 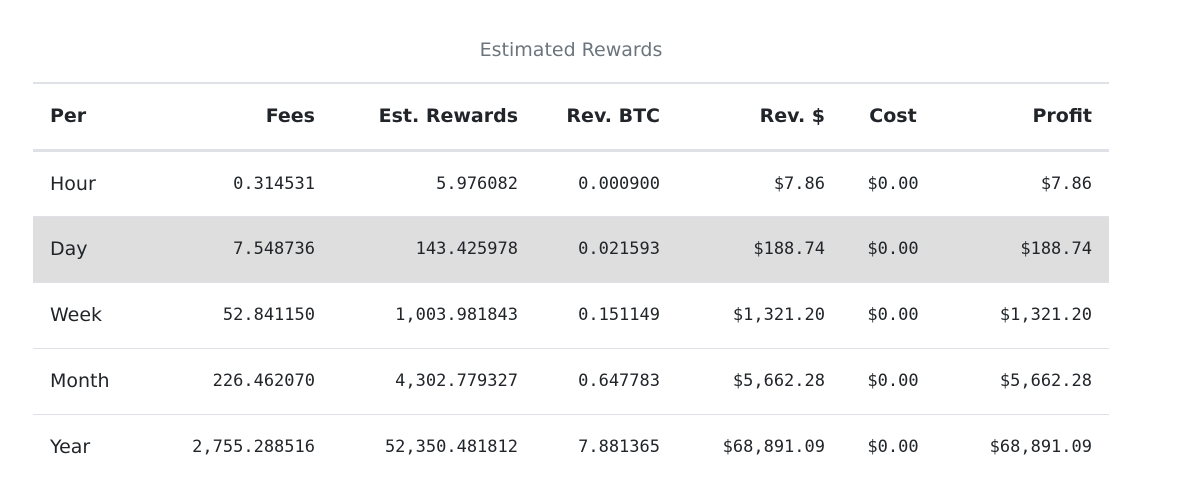 What do you see at coordinates (451, 447) in the screenshot?
I see `cell-est-rewards: 52,350.481812` at bounding box center [451, 447].